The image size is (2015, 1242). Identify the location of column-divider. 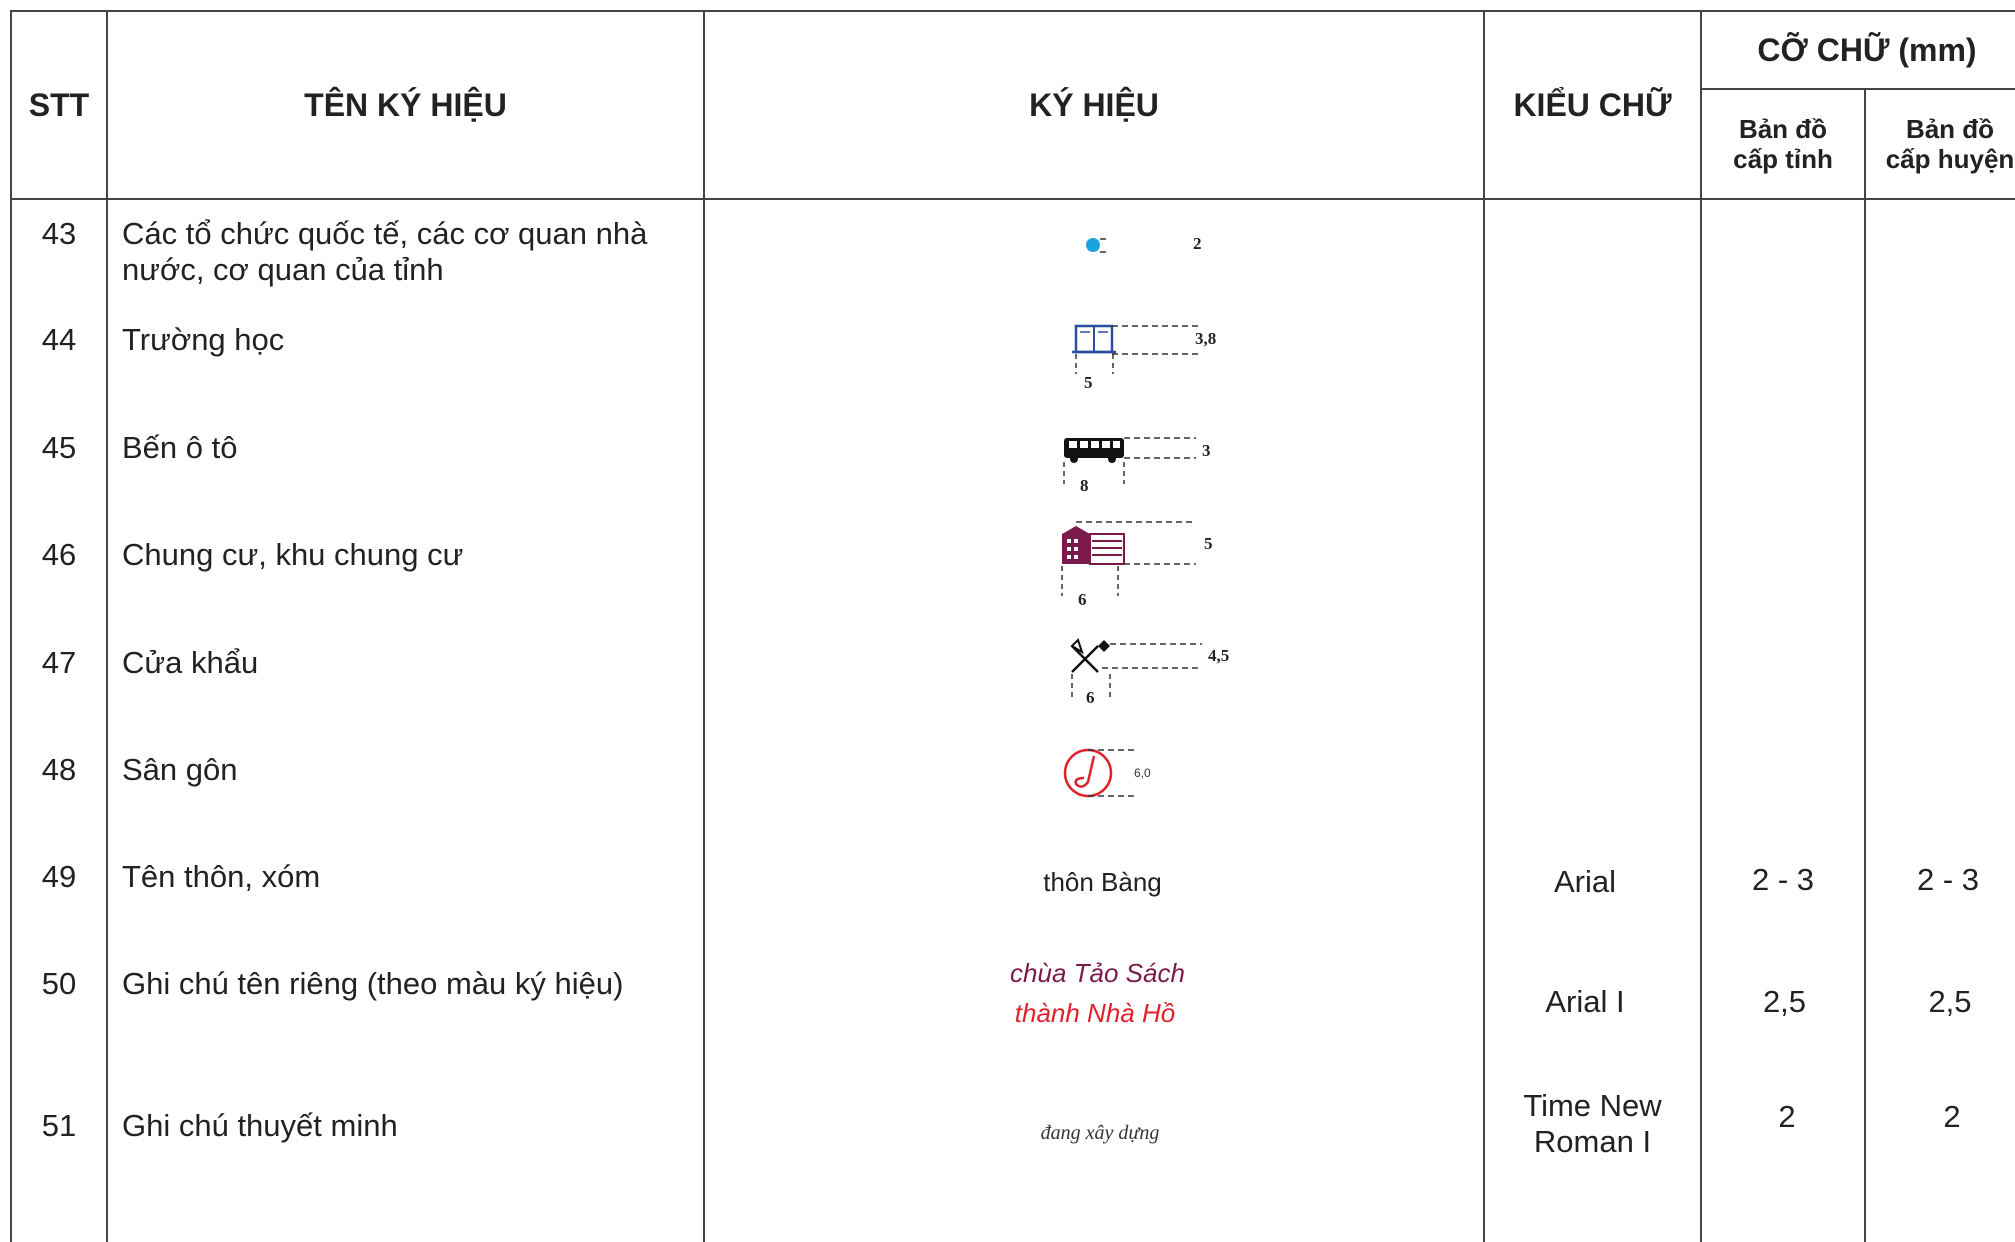
(1865, 666).